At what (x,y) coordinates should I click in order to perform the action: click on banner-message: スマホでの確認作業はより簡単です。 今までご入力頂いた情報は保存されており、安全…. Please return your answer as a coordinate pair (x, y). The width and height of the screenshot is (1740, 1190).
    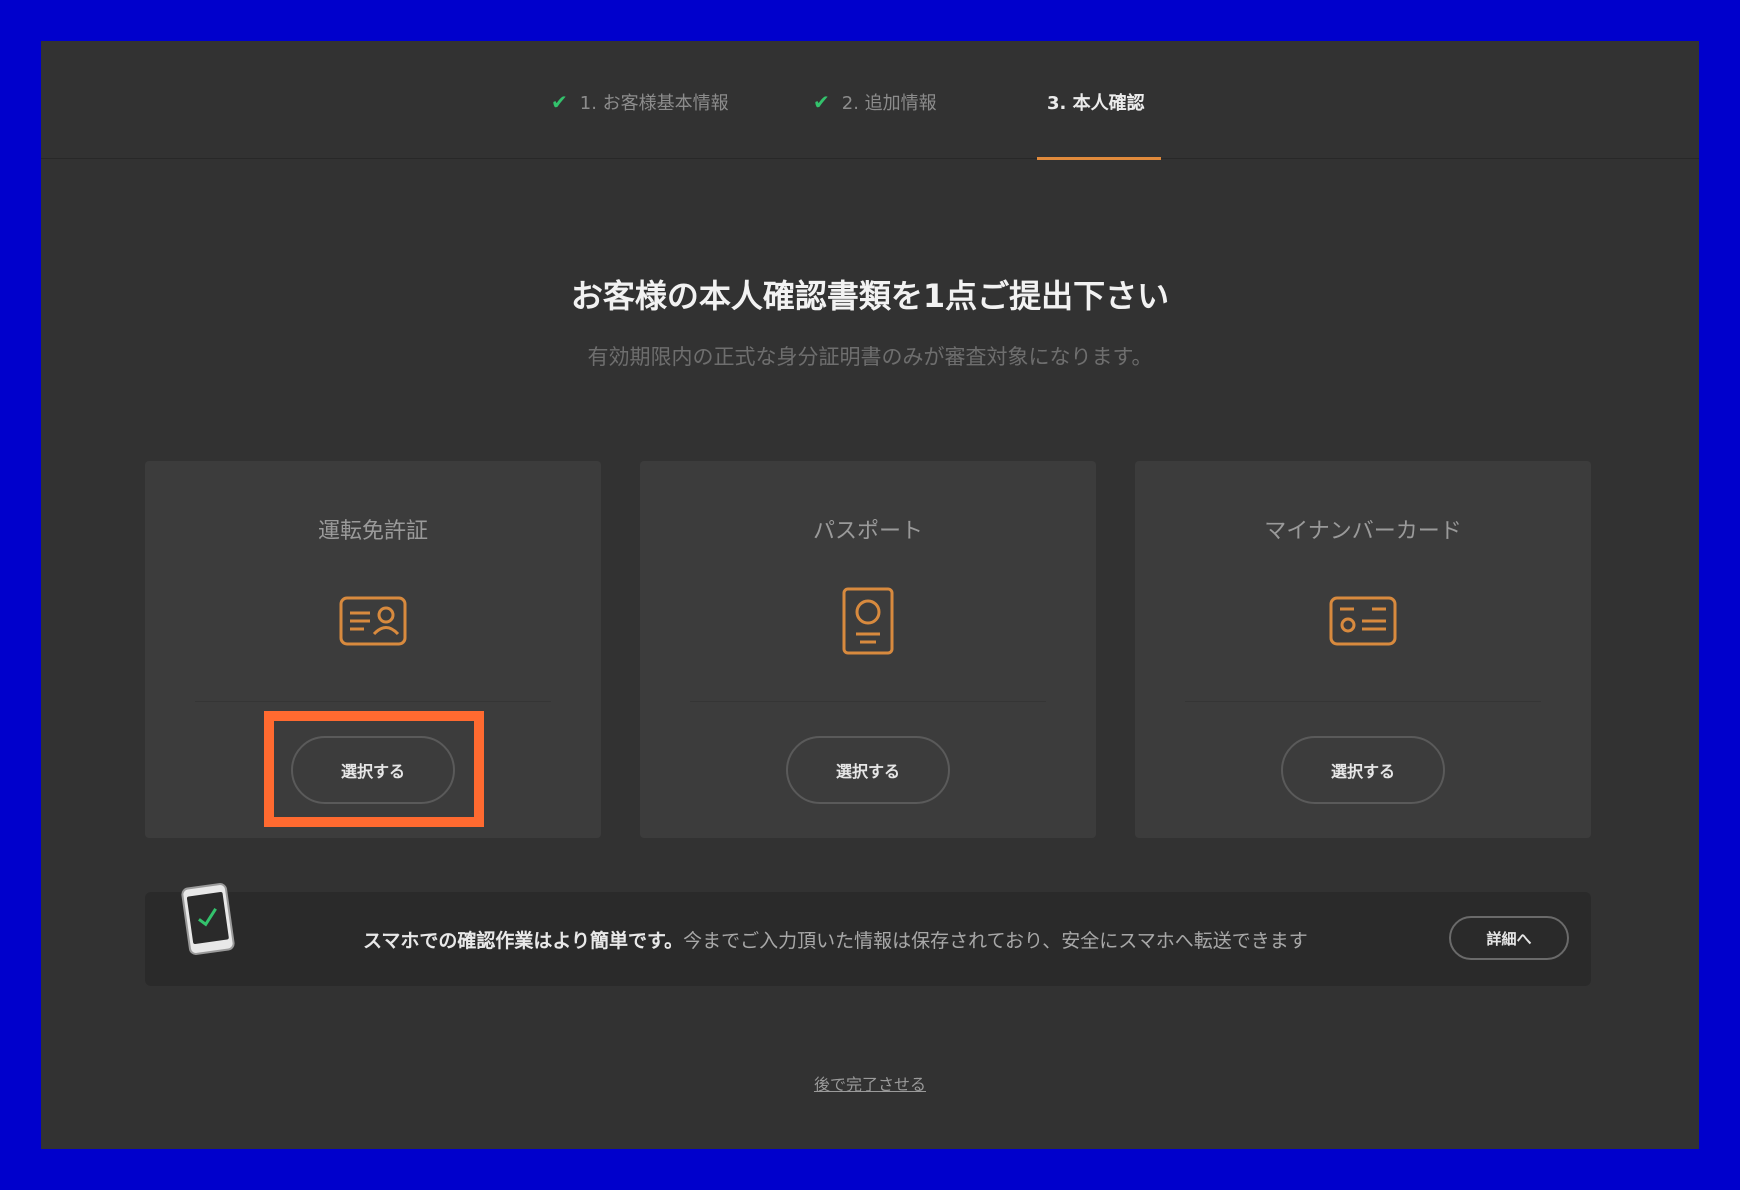
    Looking at the image, I should click on (835, 939).